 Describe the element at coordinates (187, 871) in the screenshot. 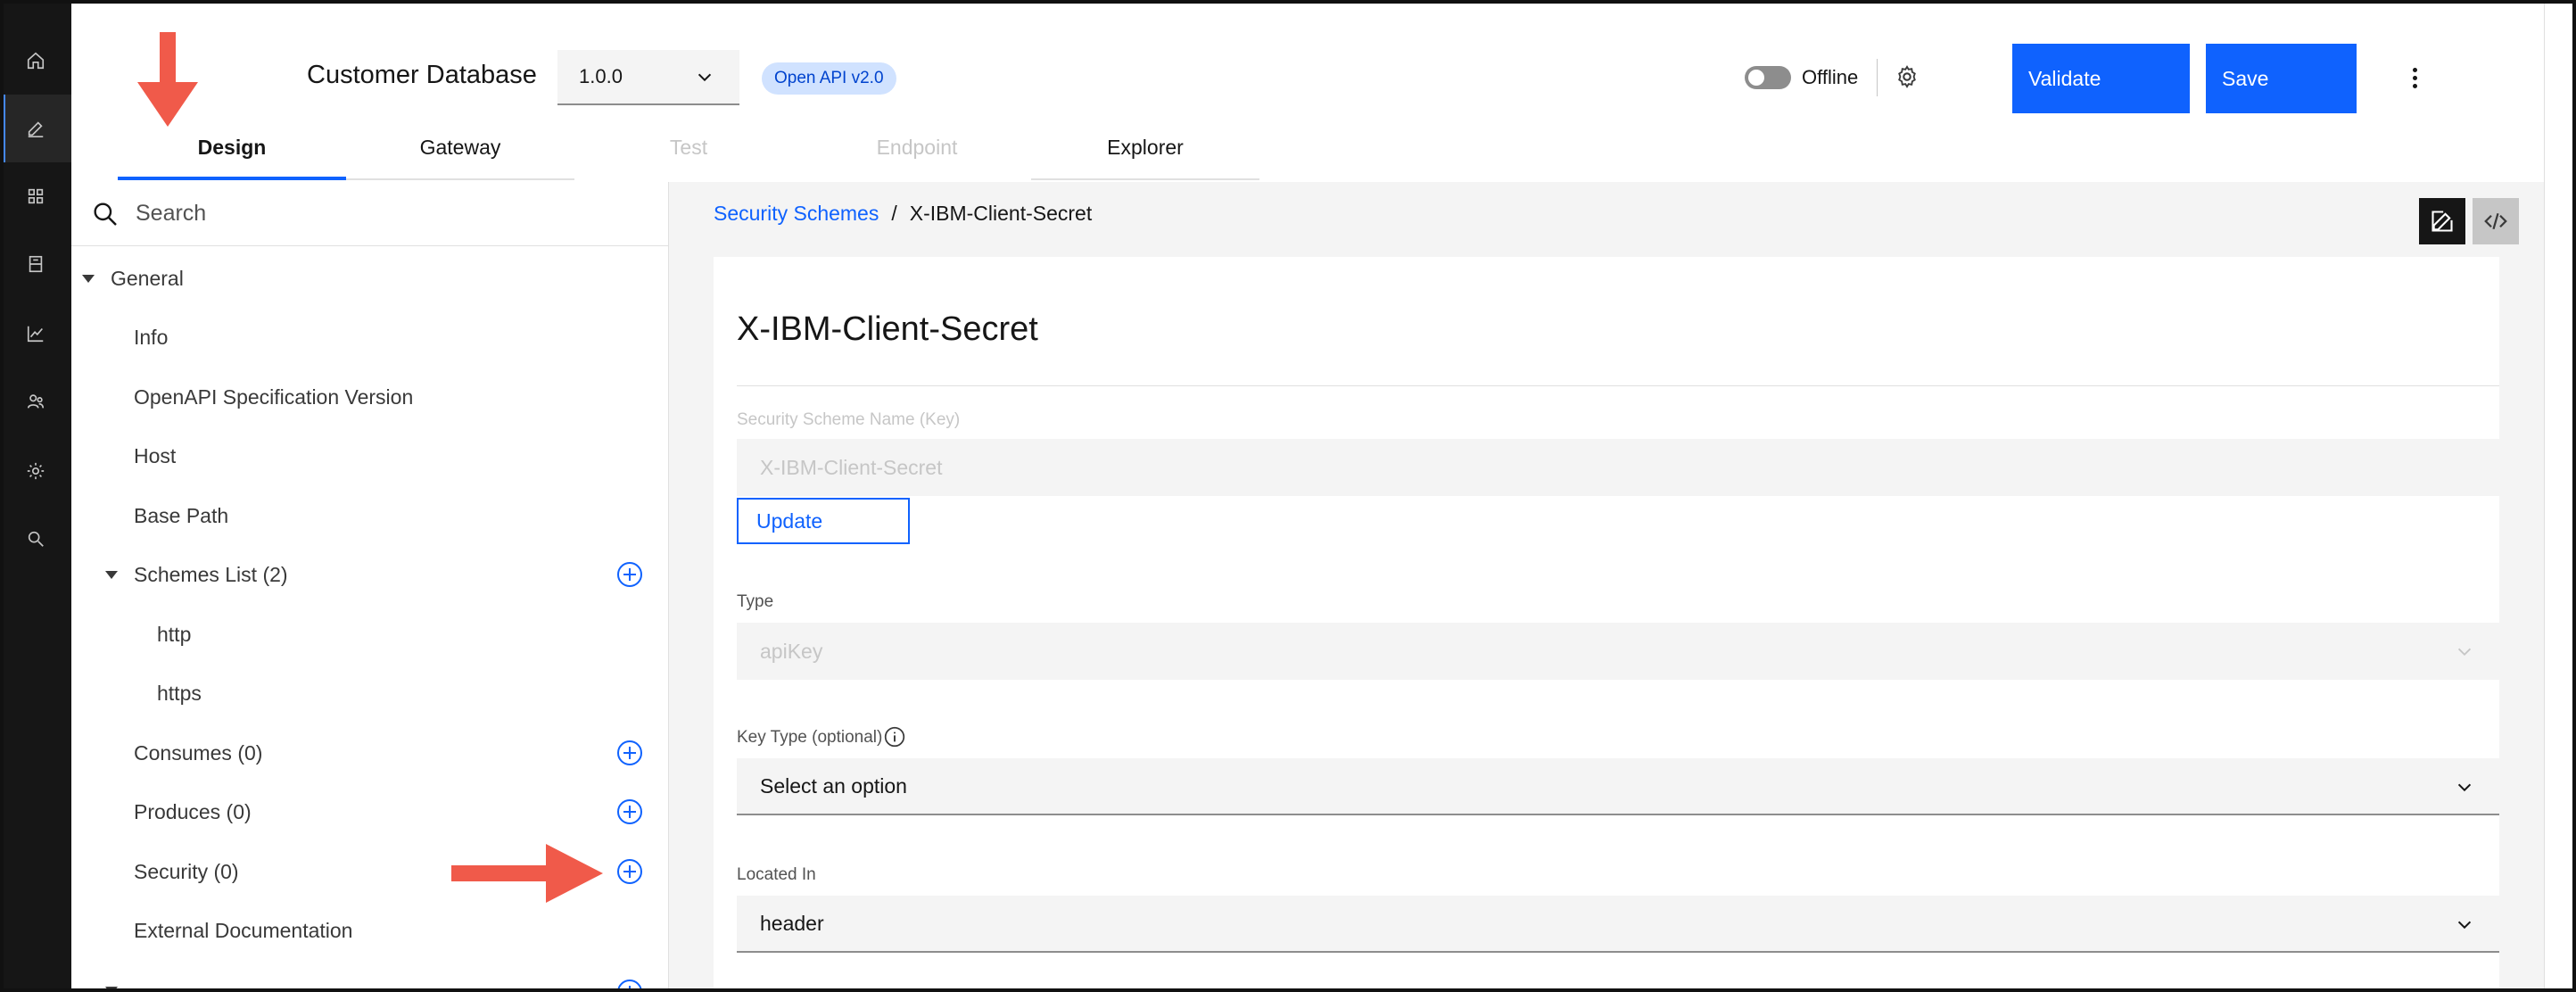

I see `sidebar-item-label: Security (0)` at that location.